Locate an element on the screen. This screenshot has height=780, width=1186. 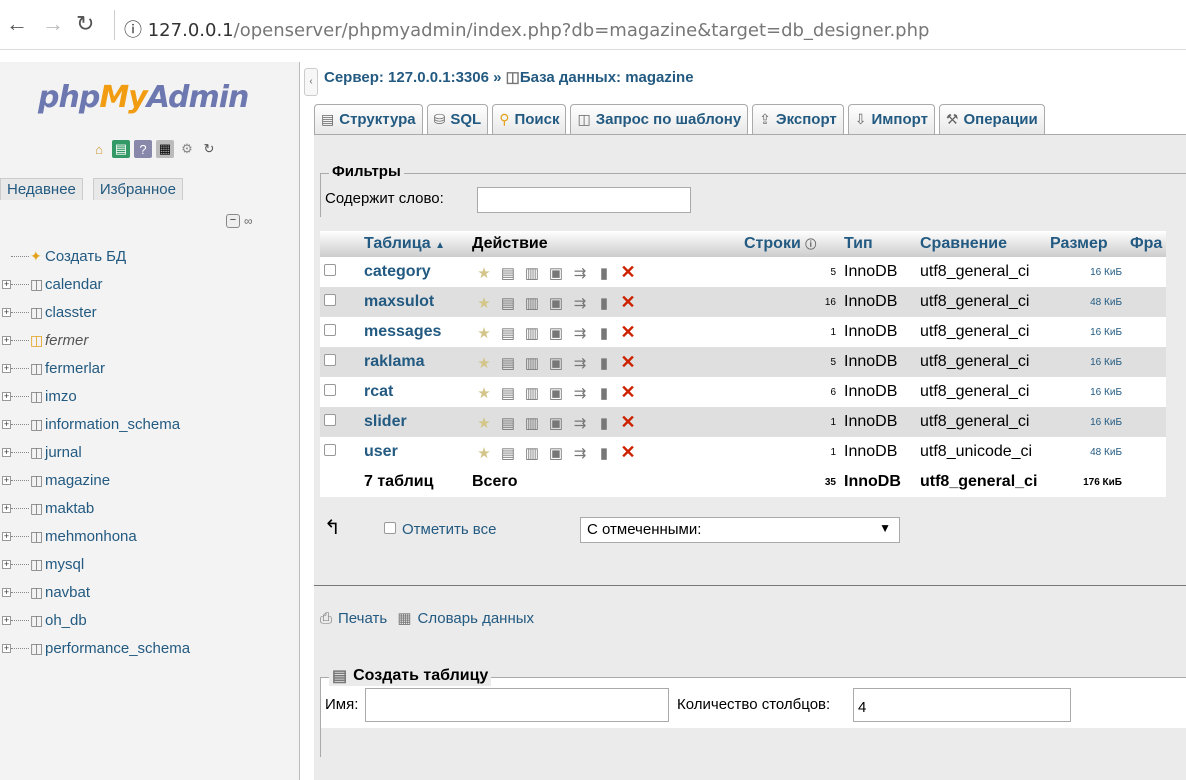
collapse-all-icon: − is located at coordinates (233, 221).